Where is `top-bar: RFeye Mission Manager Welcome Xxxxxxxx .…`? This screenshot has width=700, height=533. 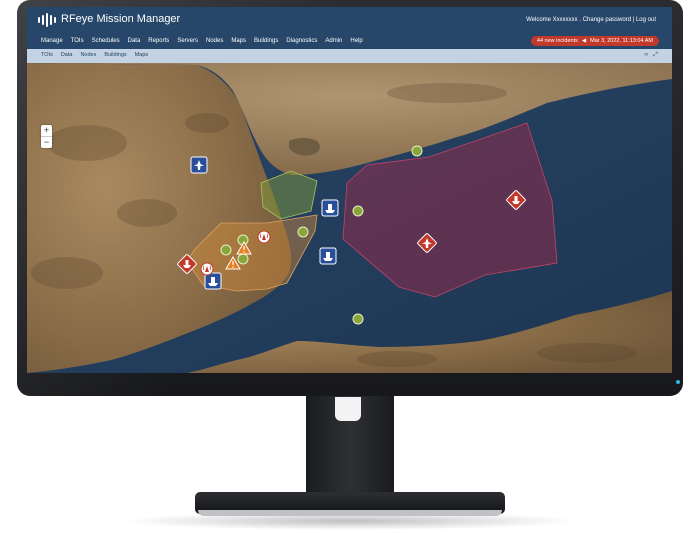 top-bar: RFeye Mission Manager Welcome Xxxxxxxx .… is located at coordinates (349, 28).